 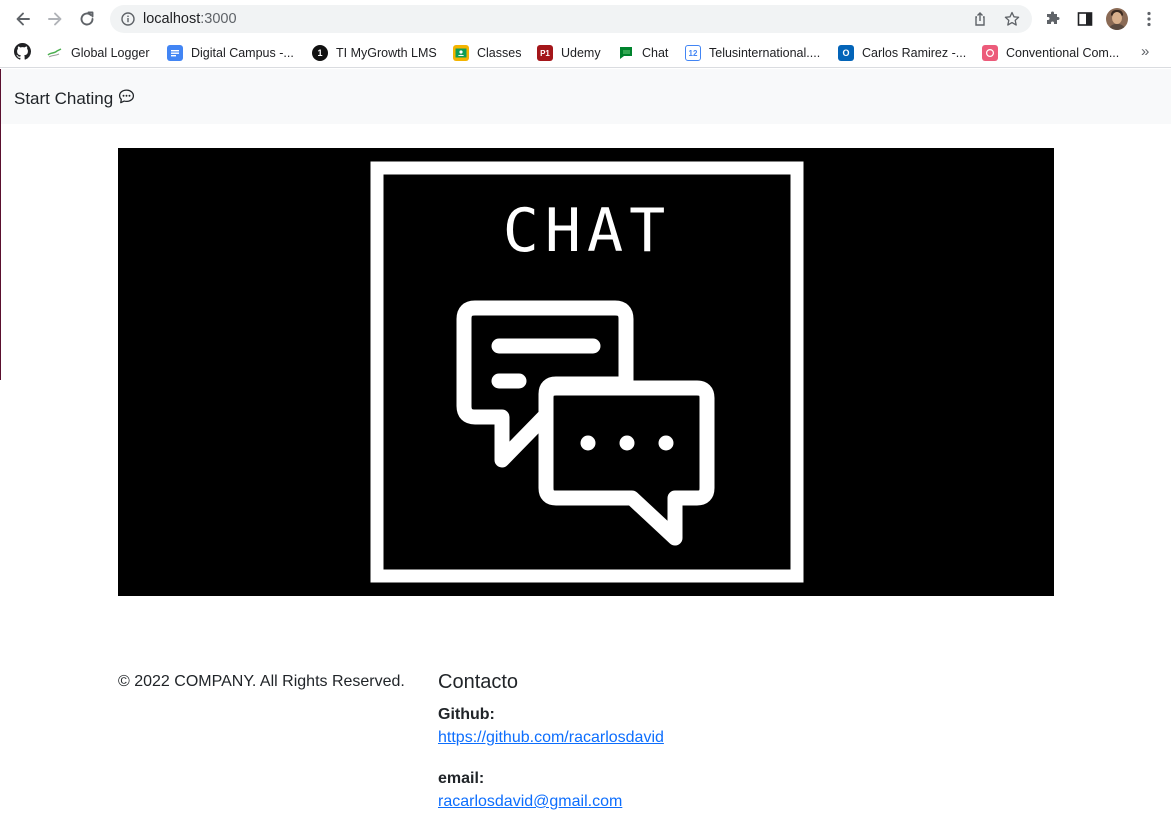 What do you see at coordinates (320, 53) in the screenshot?
I see `mygrowth-icon: 1` at bounding box center [320, 53].